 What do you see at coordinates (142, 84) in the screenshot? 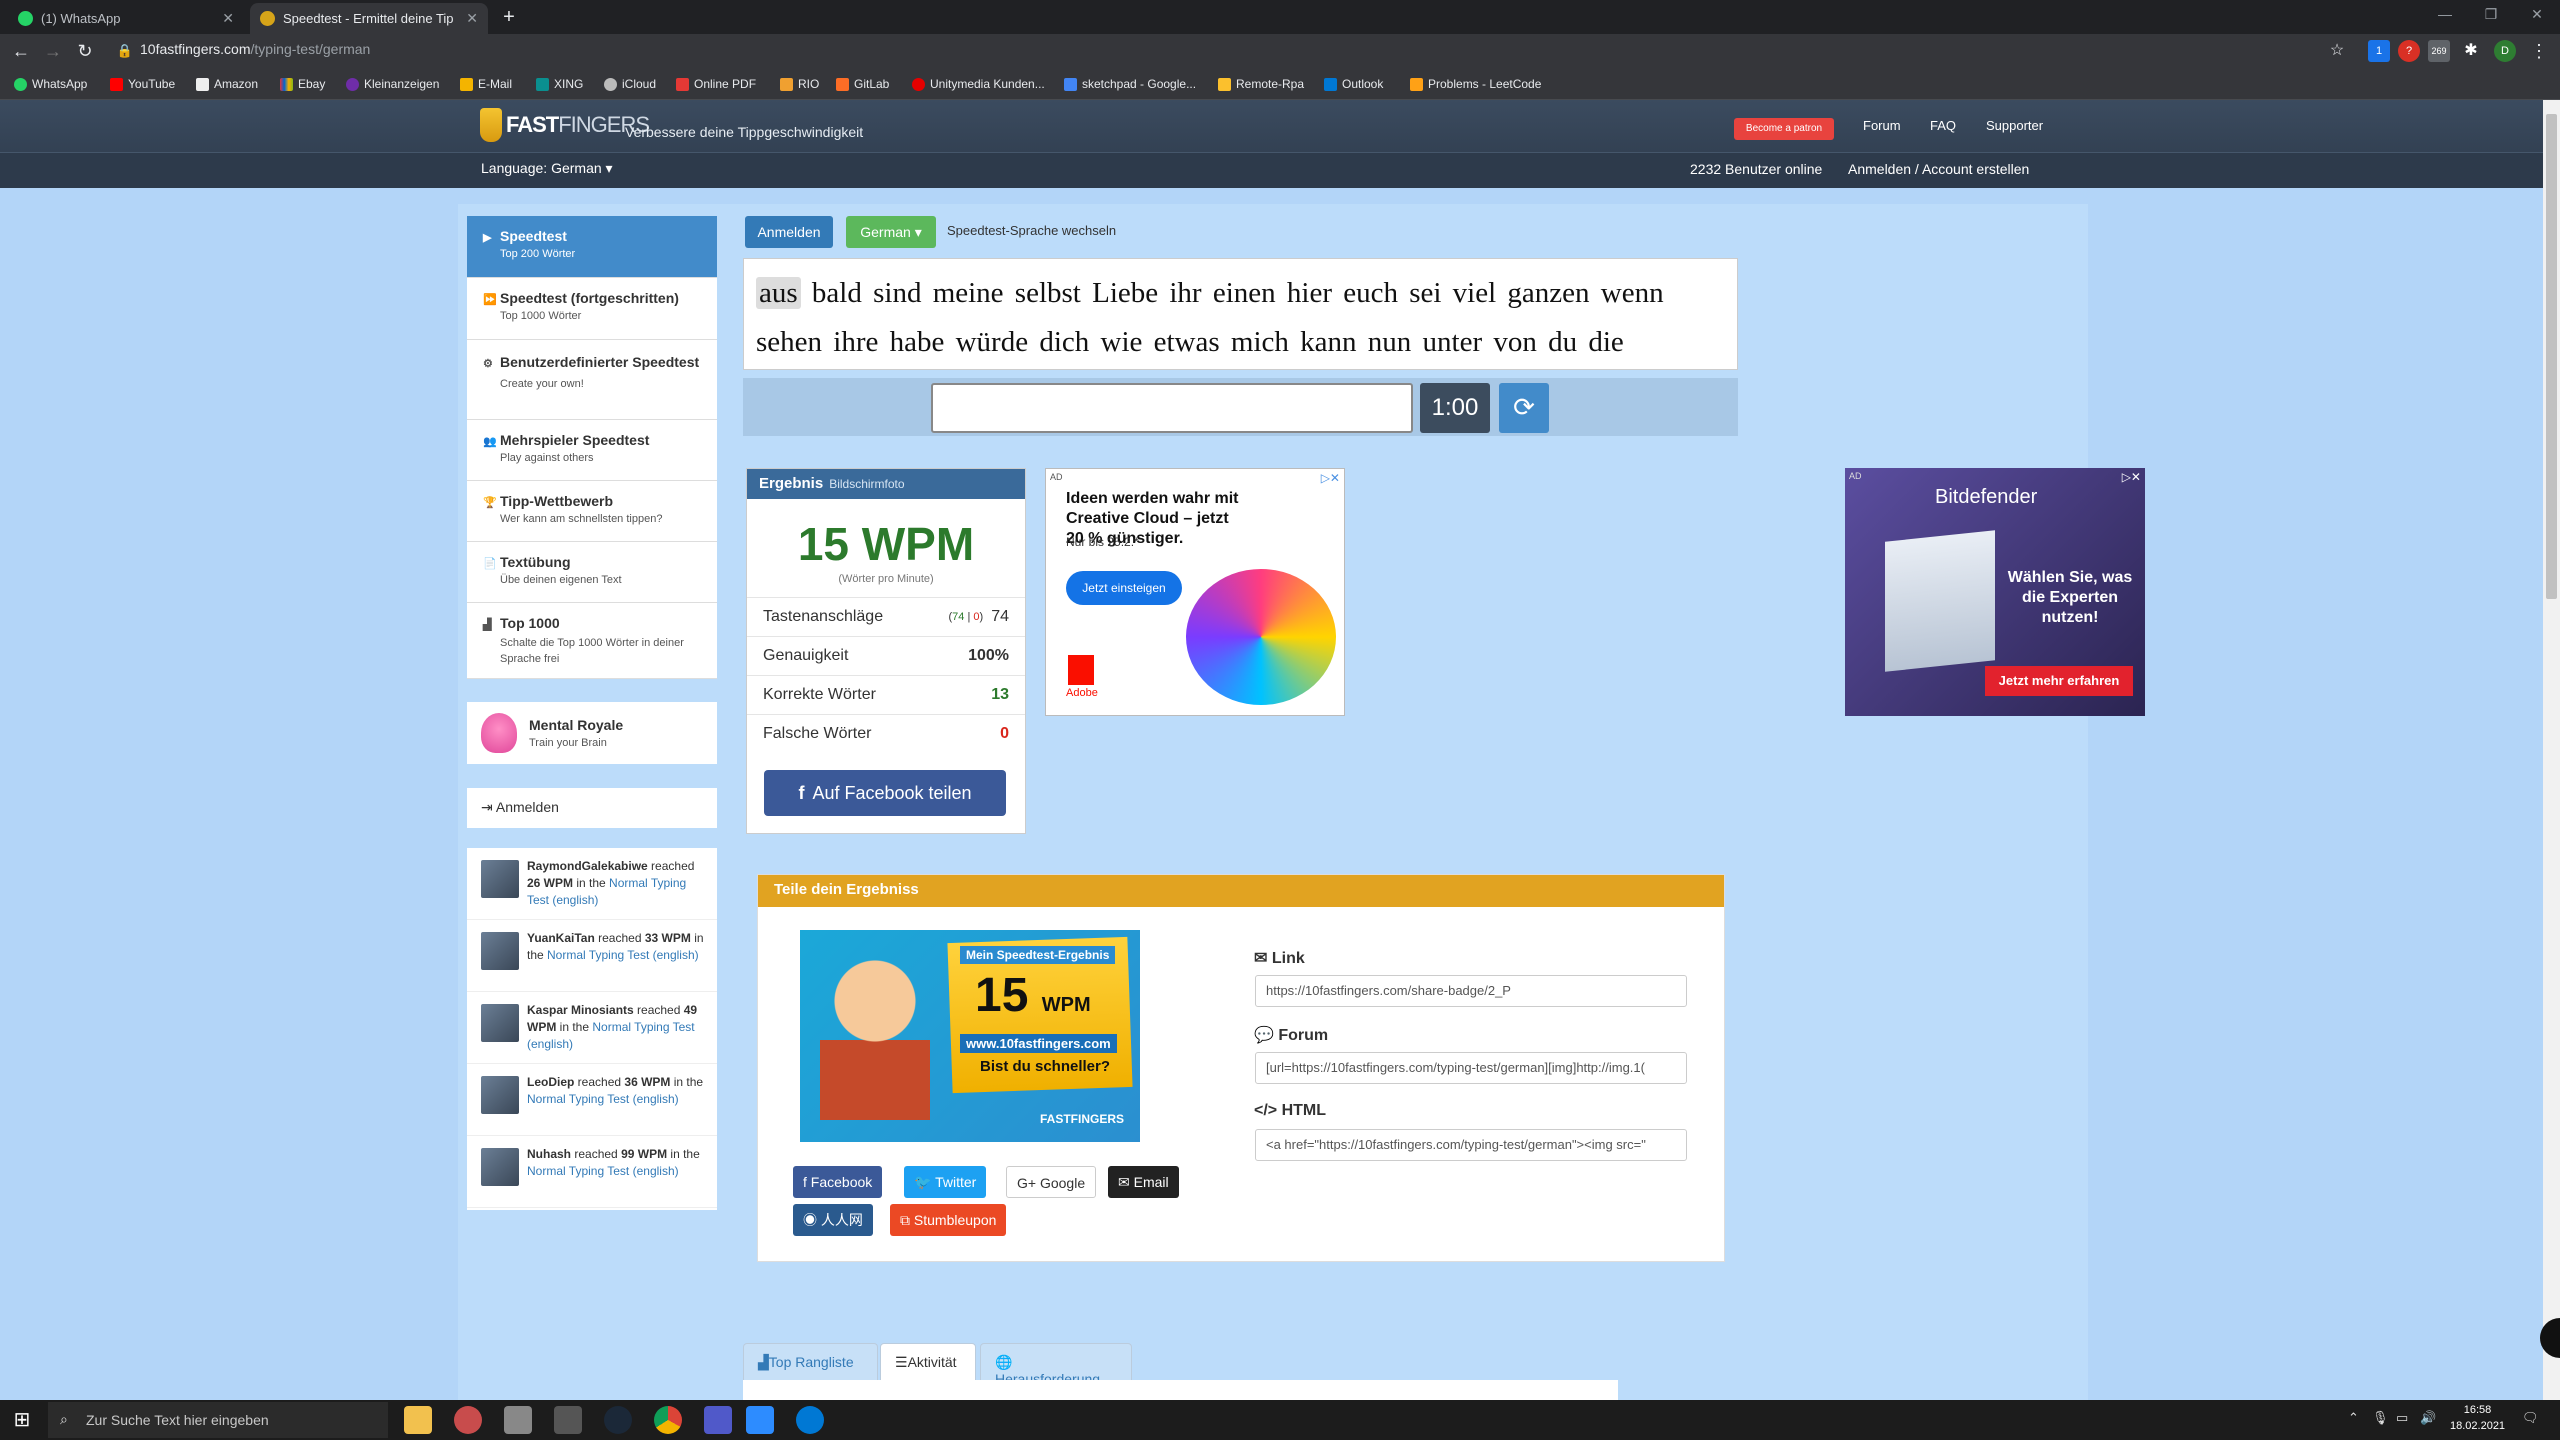
I see `bookmark-youtube: YouTube` at bounding box center [142, 84].